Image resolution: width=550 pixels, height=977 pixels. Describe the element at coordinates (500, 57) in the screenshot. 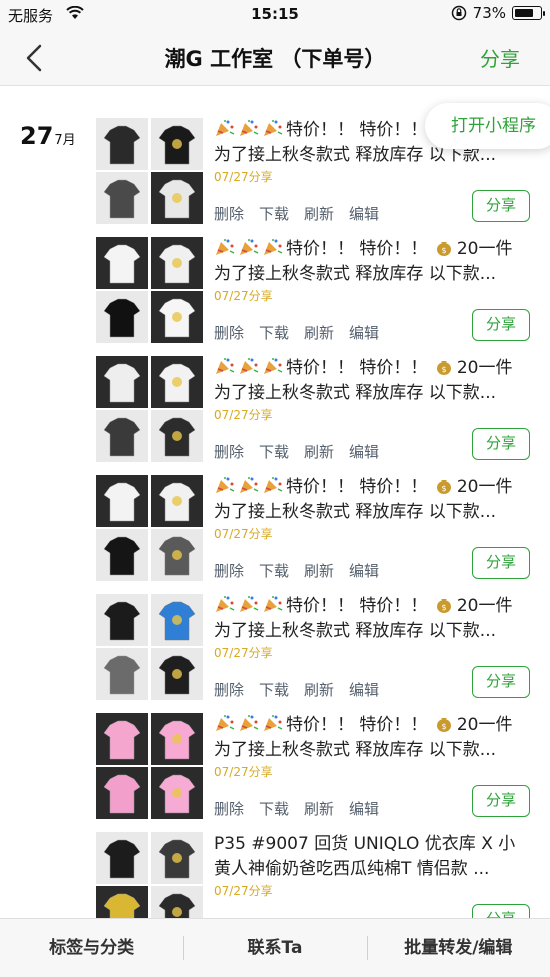

I see `share-button-nav: 分享` at that location.